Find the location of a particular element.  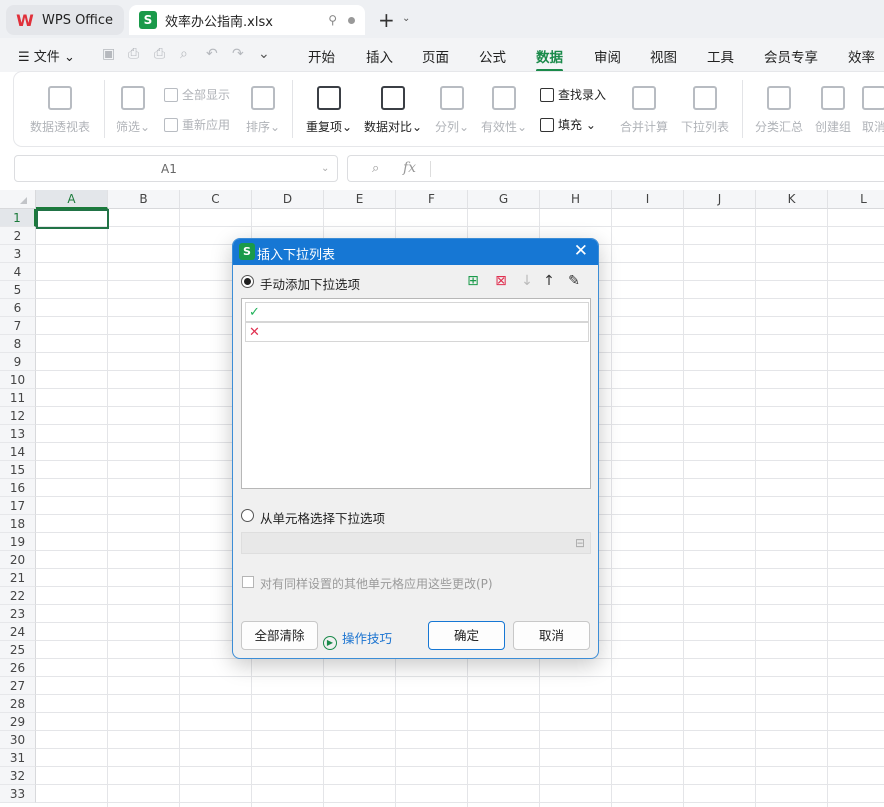

undo-icon: ↶ is located at coordinates (212, 54).